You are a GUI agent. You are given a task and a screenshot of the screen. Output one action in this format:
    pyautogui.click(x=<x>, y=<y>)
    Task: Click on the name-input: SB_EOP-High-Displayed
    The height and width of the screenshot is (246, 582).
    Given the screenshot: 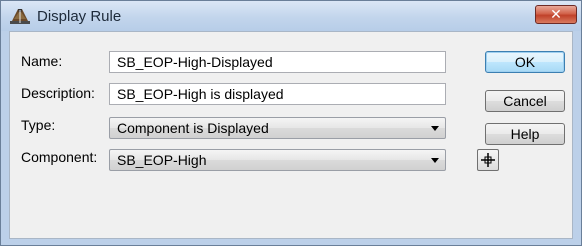 What is the action you would take?
    pyautogui.click(x=277, y=62)
    